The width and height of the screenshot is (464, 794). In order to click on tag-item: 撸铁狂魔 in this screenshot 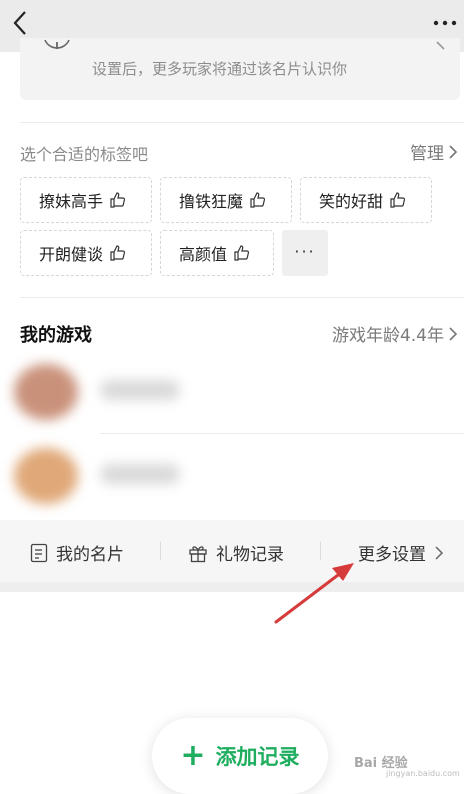, I will do `click(226, 200)`.